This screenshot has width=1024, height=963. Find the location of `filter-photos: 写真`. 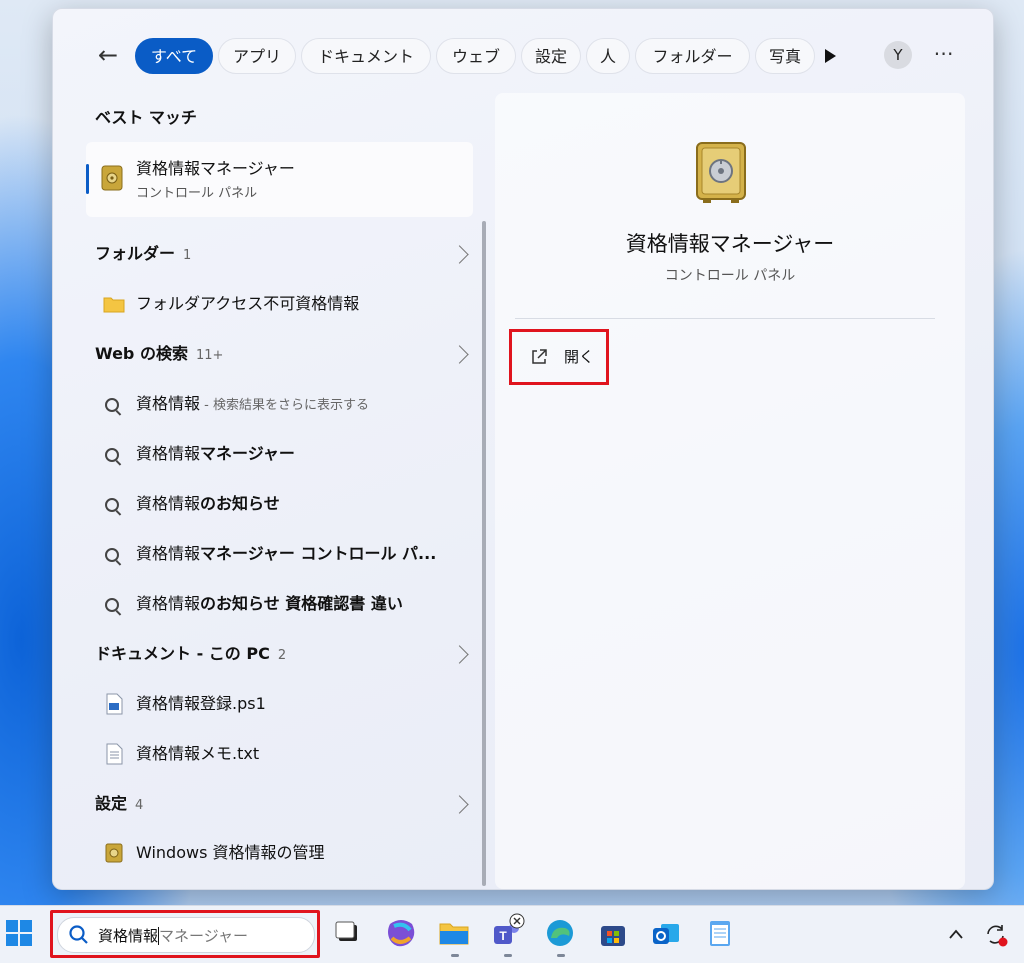

filter-photos: 写真 is located at coordinates (785, 56).